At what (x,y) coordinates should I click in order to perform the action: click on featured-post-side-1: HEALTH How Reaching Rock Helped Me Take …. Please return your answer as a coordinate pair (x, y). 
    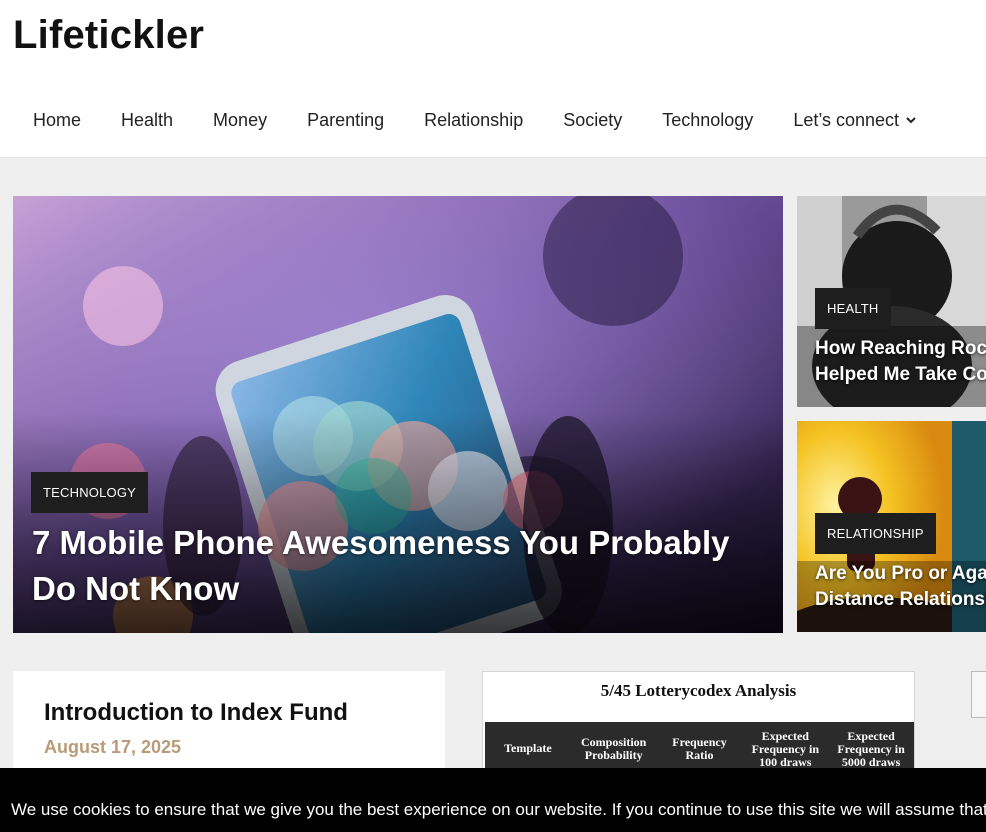
    Looking at the image, I should click on (891, 301).